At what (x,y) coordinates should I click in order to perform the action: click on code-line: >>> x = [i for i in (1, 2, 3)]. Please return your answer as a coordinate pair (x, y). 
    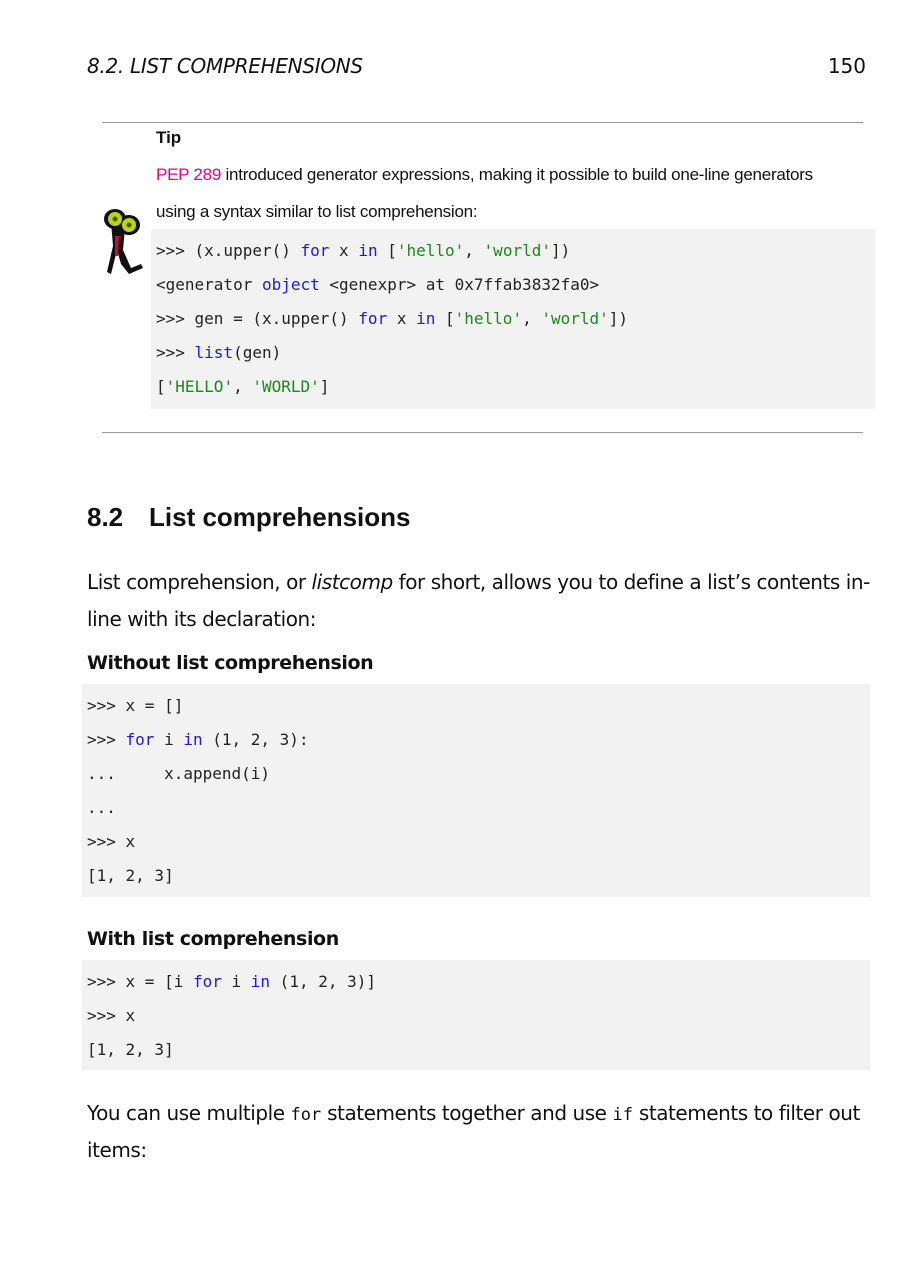
    Looking at the image, I should click on (232, 981).